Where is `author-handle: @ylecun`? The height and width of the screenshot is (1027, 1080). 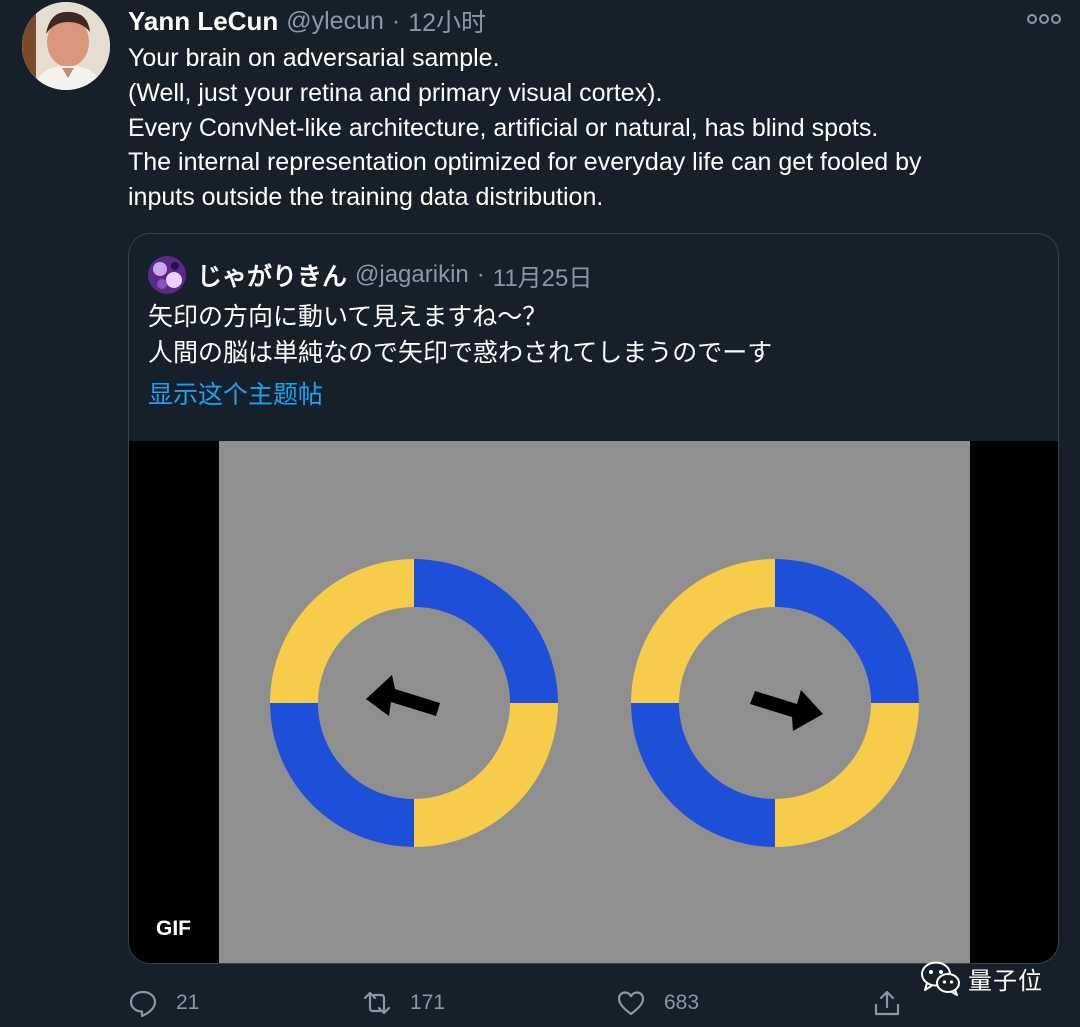 author-handle: @ylecun is located at coordinates (335, 21).